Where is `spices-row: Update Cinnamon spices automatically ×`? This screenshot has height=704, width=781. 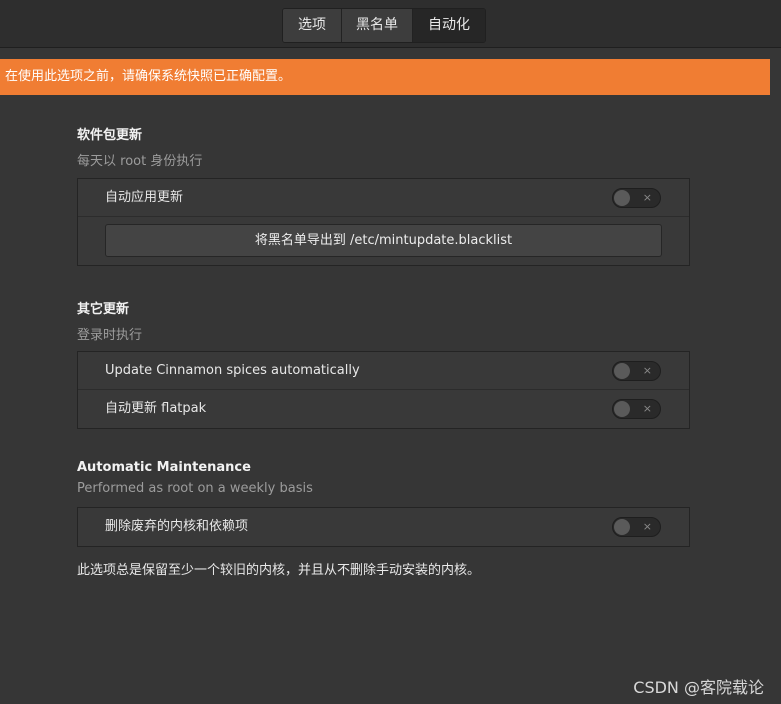 spices-row: Update Cinnamon spices automatically × is located at coordinates (383, 371).